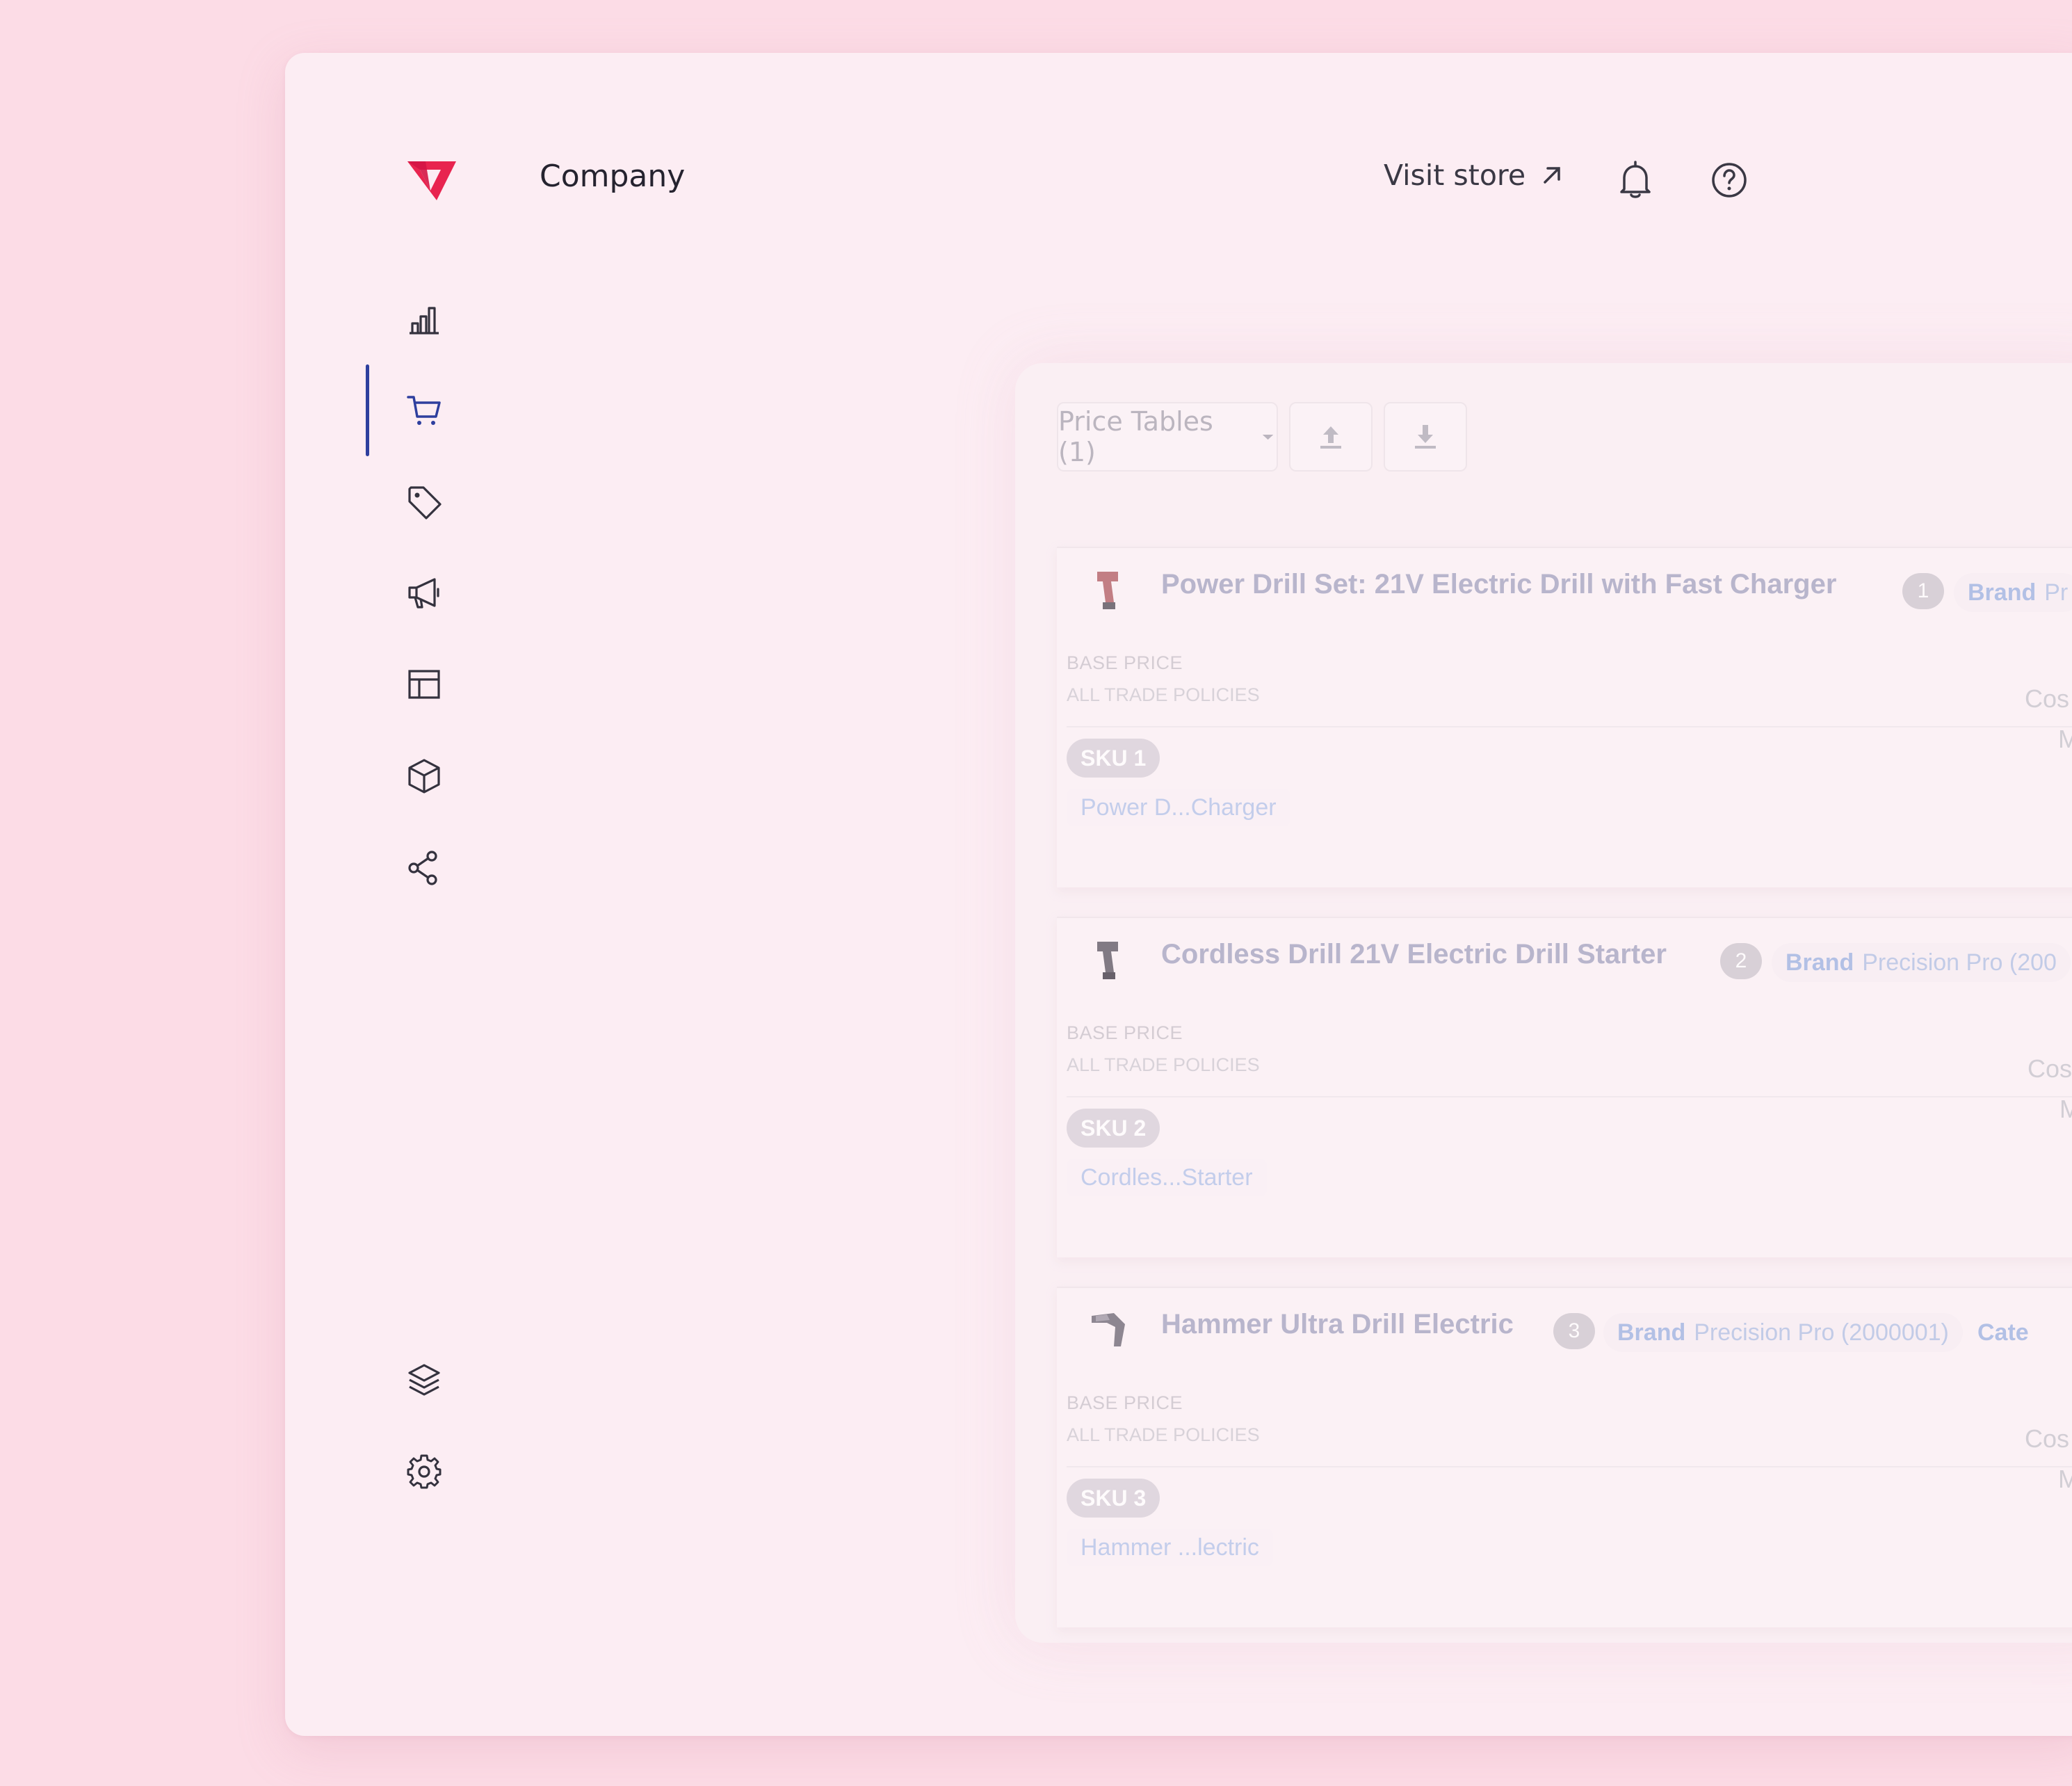  Describe the element at coordinates (1741, 961) in the screenshot. I see `product-index-badge: 2` at that location.